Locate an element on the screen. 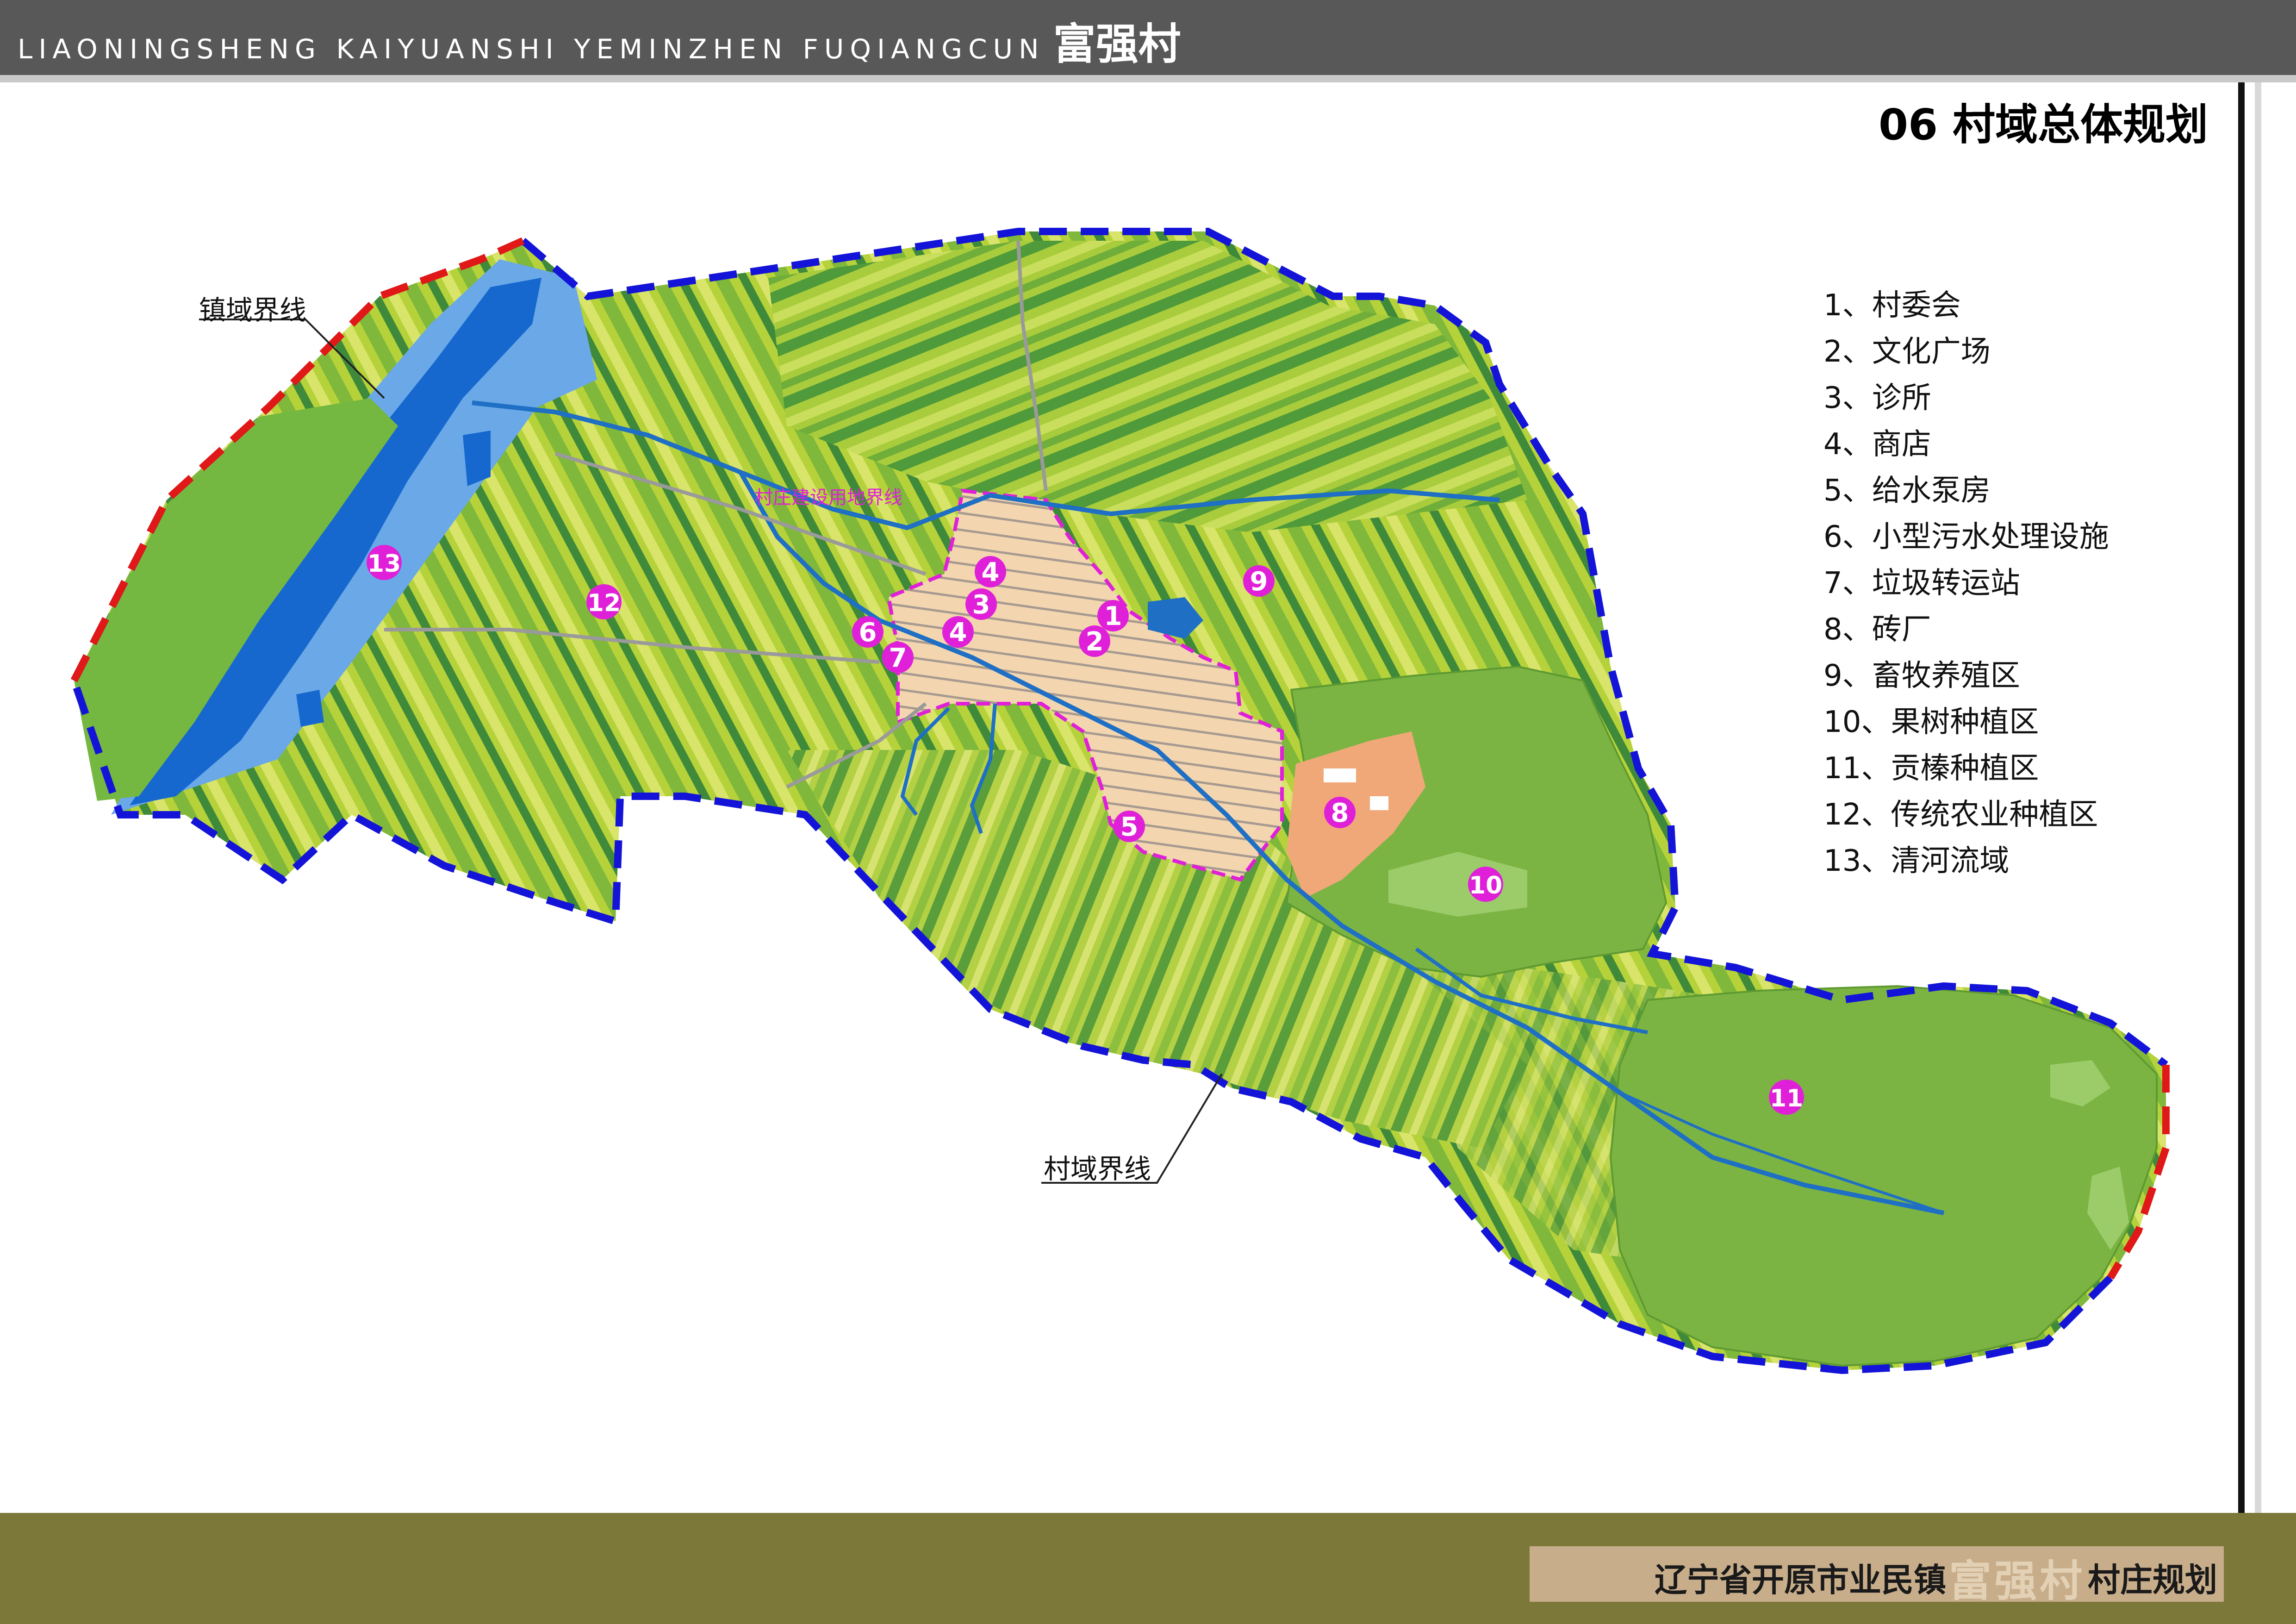  marker-8: 8 is located at coordinates (1340, 812).